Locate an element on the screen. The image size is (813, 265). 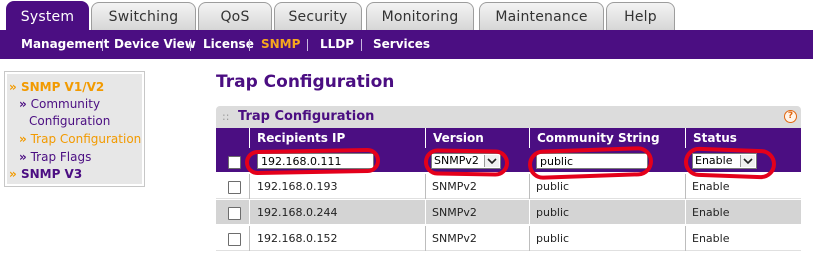
sidebar-section-snmp-v3: » SNMP V3 is located at coordinates (45, 174).